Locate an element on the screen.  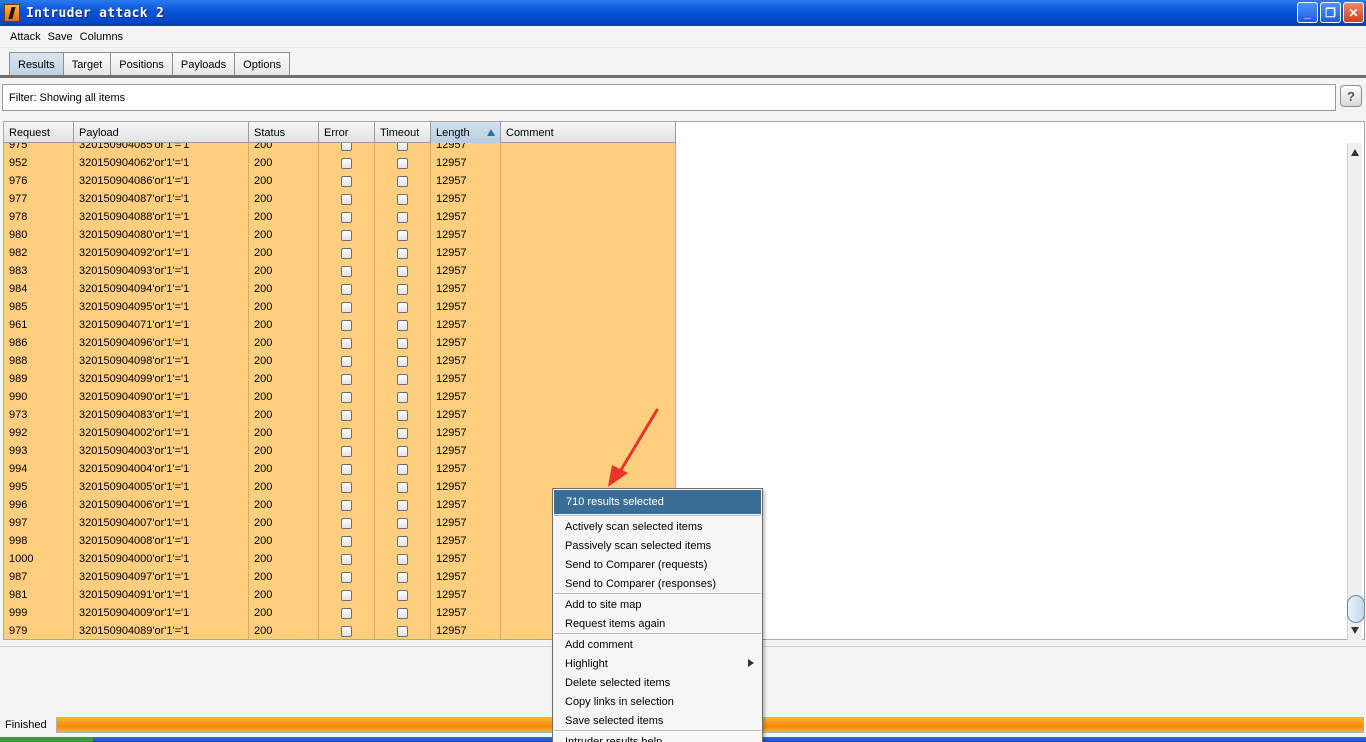
tab-target: Target is located at coordinates (87, 64).